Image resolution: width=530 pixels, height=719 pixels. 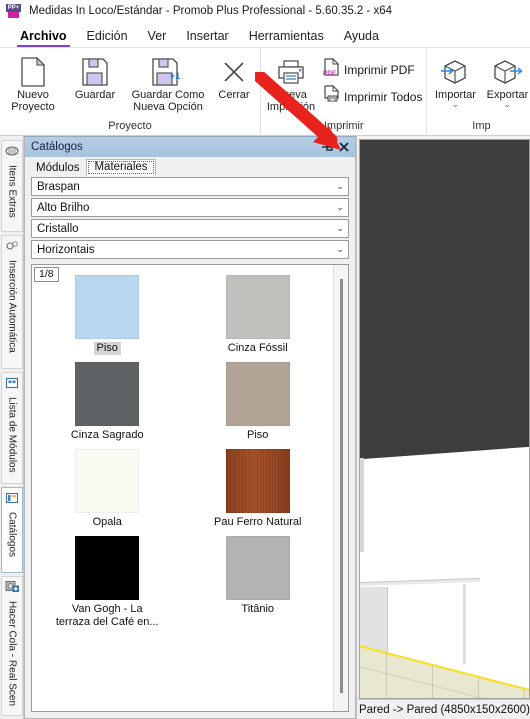 What do you see at coordinates (258, 522) in the screenshot?
I see `material-label: Pau Ferro Natural` at bounding box center [258, 522].